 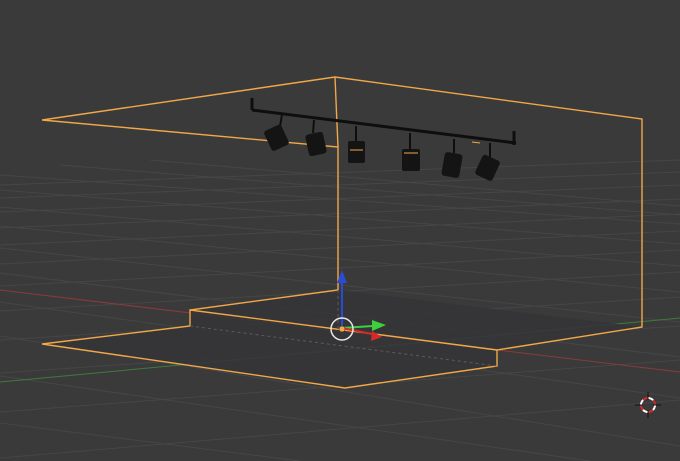 I want to click on track-light-rail, so click(x=383, y=121).